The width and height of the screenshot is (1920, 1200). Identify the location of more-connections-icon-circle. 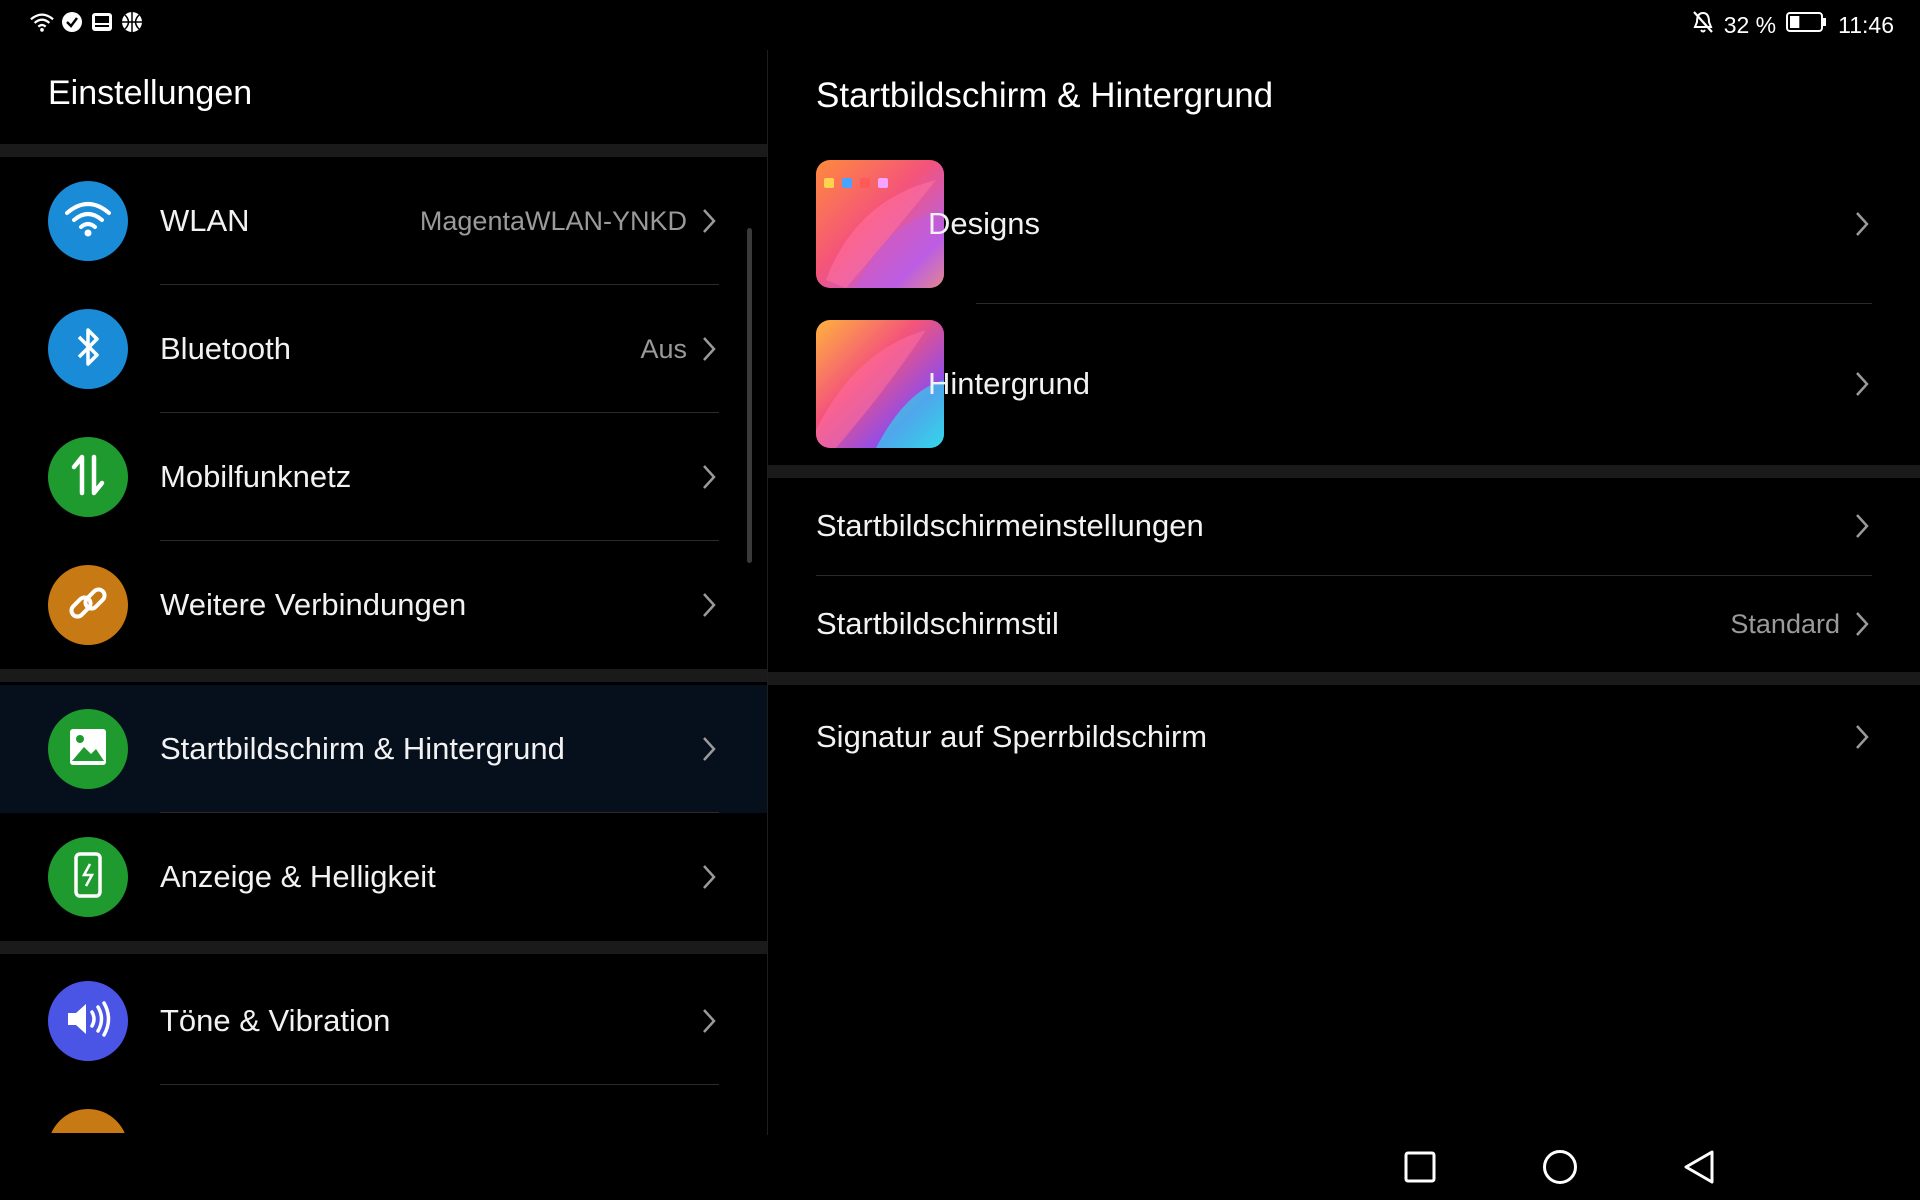
(88, 605).